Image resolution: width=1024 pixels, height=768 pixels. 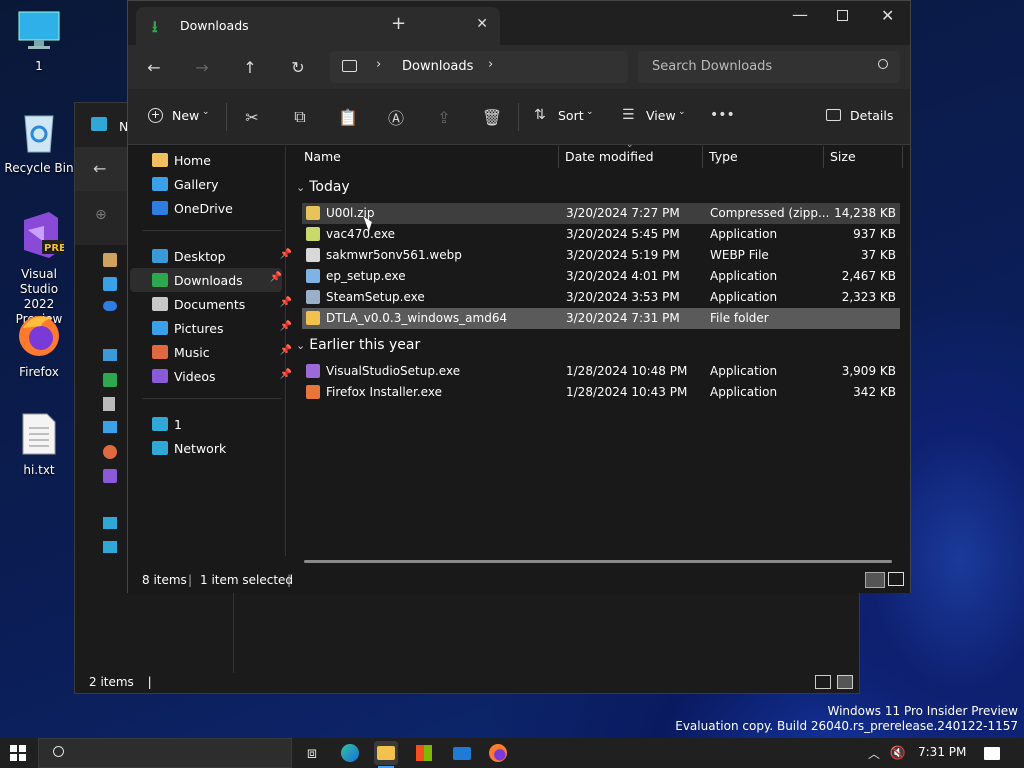 I want to click on desktop-icon-firefox: Firefox, so click(x=39, y=345).